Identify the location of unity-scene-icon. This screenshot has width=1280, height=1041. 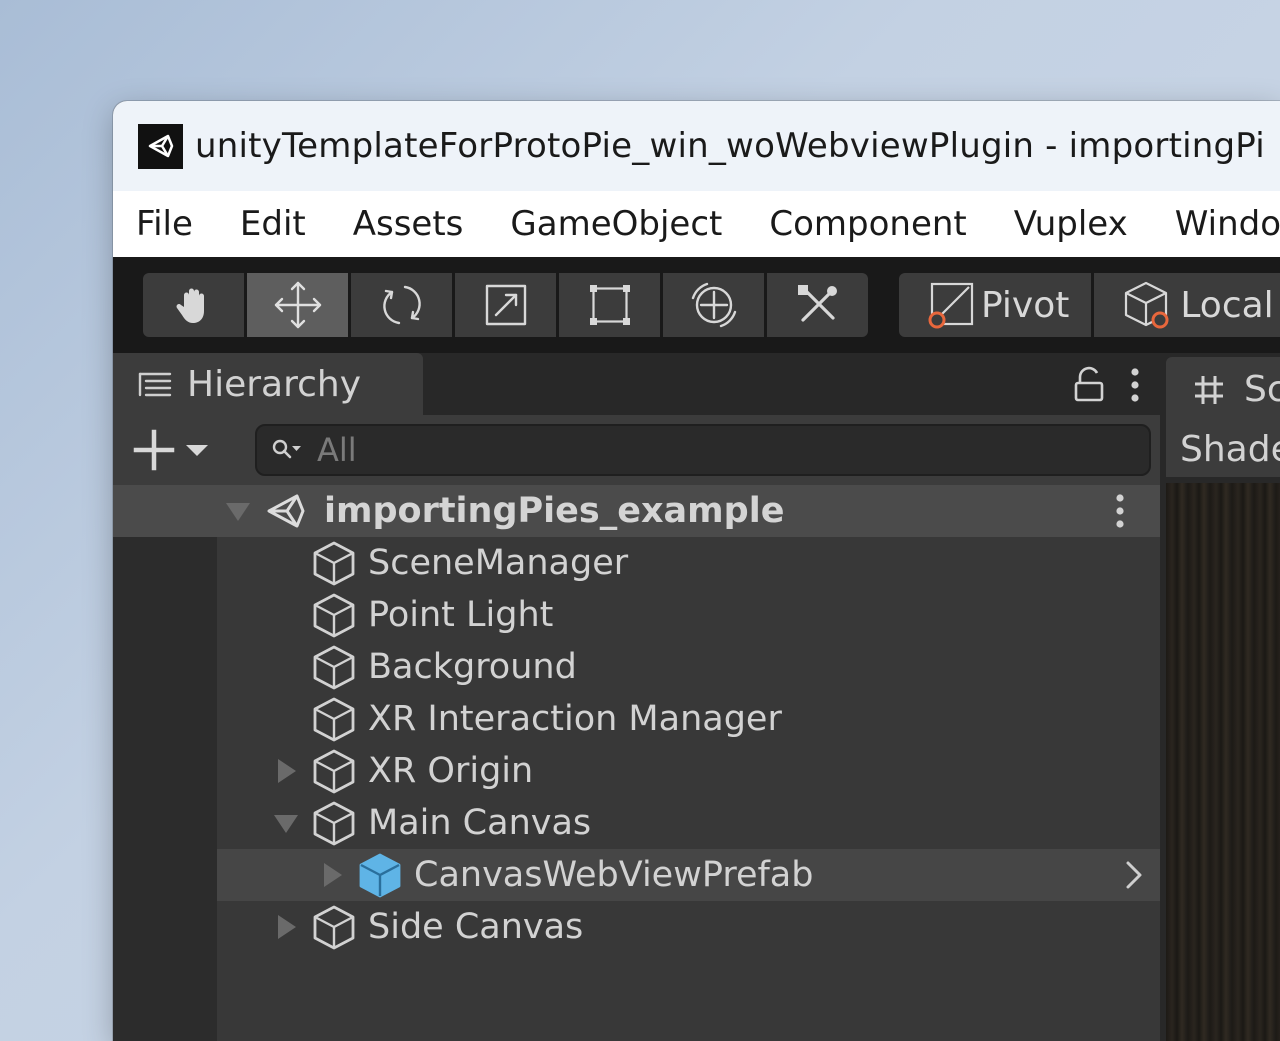
(286, 511).